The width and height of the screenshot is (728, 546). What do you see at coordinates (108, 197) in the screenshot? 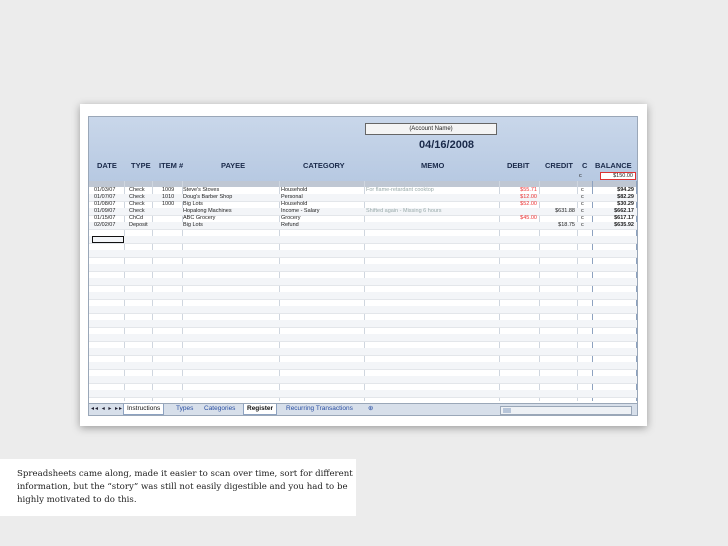
I see `cell-date: 01/07/07` at bounding box center [108, 197].